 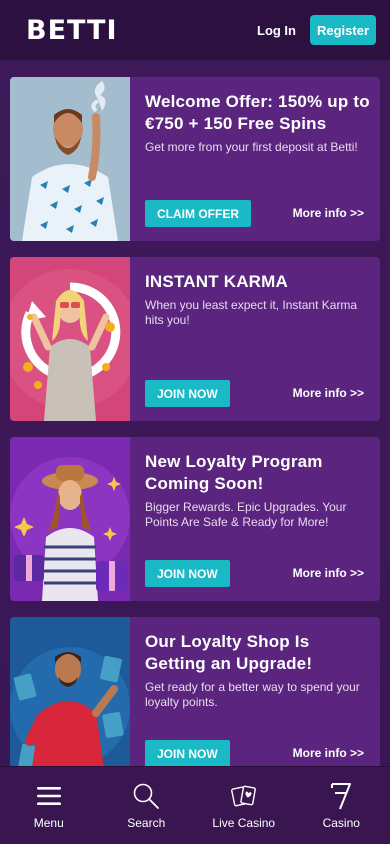 I want to click on nav-menu: Menu, so click(x=49, y=805).